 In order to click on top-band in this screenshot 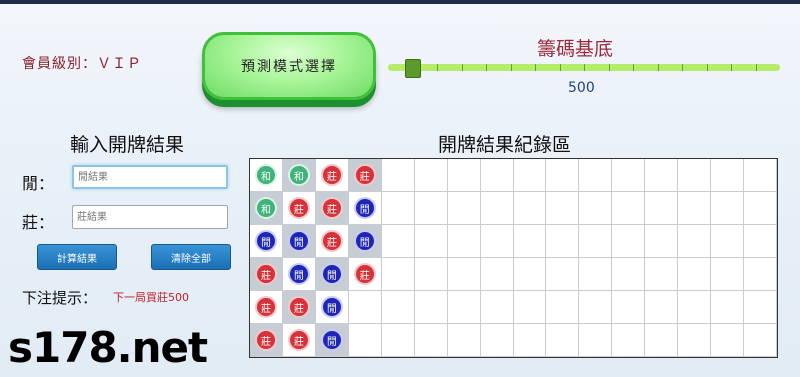, I will do `click(400, 2)`.